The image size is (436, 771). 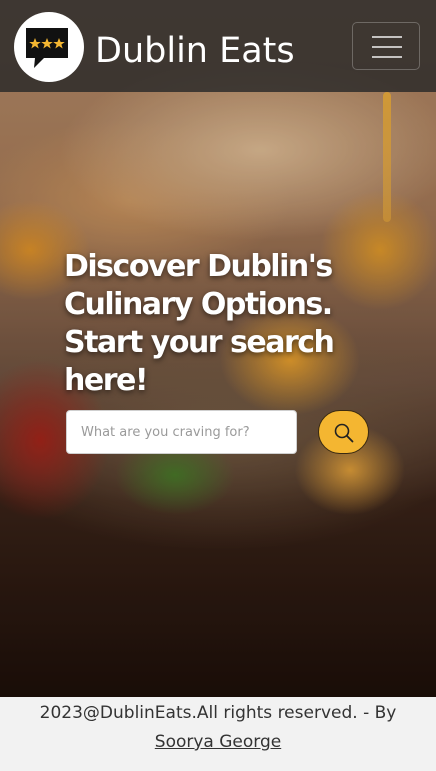 I want to click on speech-bubble-stars-icon, so click(x=47, y=48).